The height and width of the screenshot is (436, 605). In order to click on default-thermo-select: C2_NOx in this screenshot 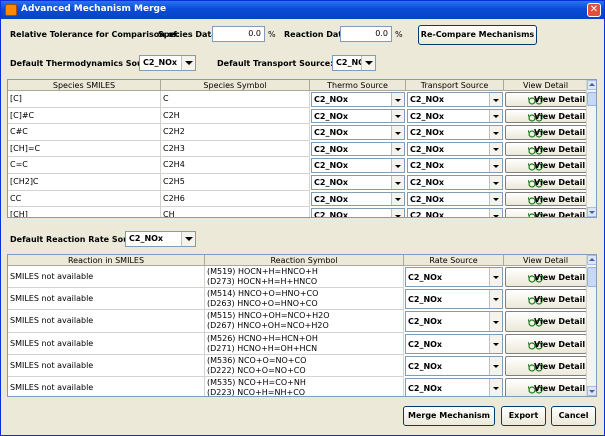, I will do `click(167, 63)`.